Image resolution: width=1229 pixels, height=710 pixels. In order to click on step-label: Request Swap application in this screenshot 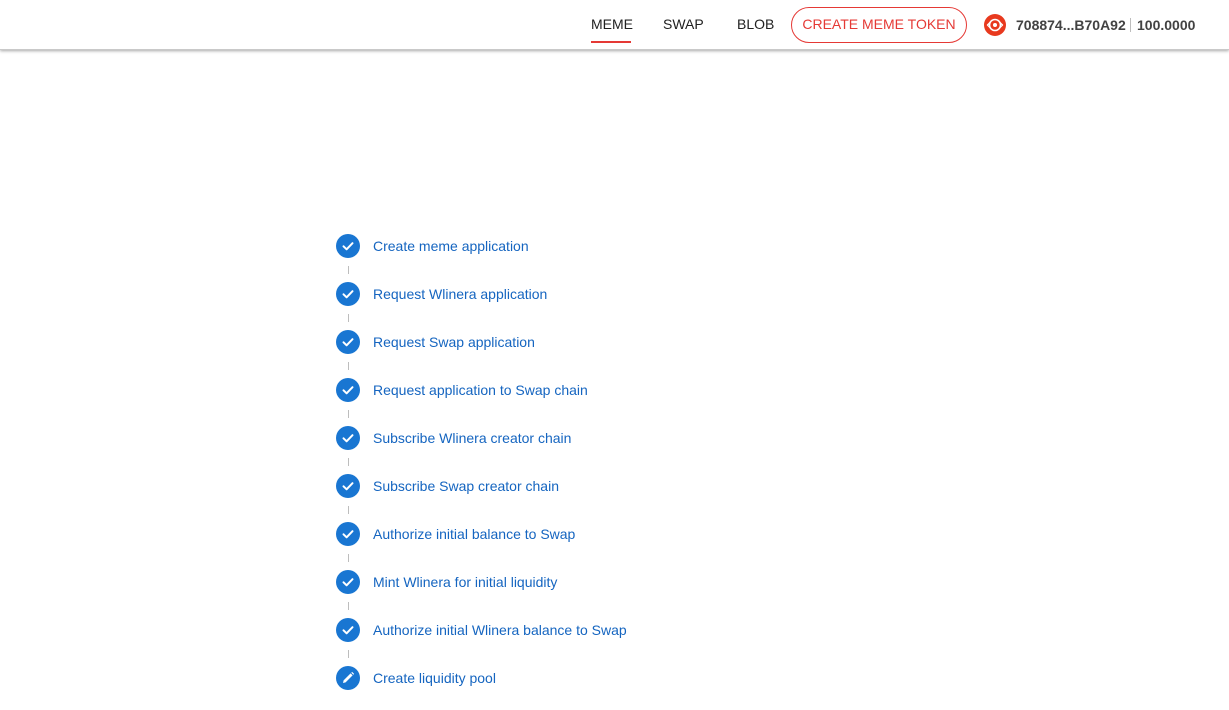, I will do `click(454, 342)`.